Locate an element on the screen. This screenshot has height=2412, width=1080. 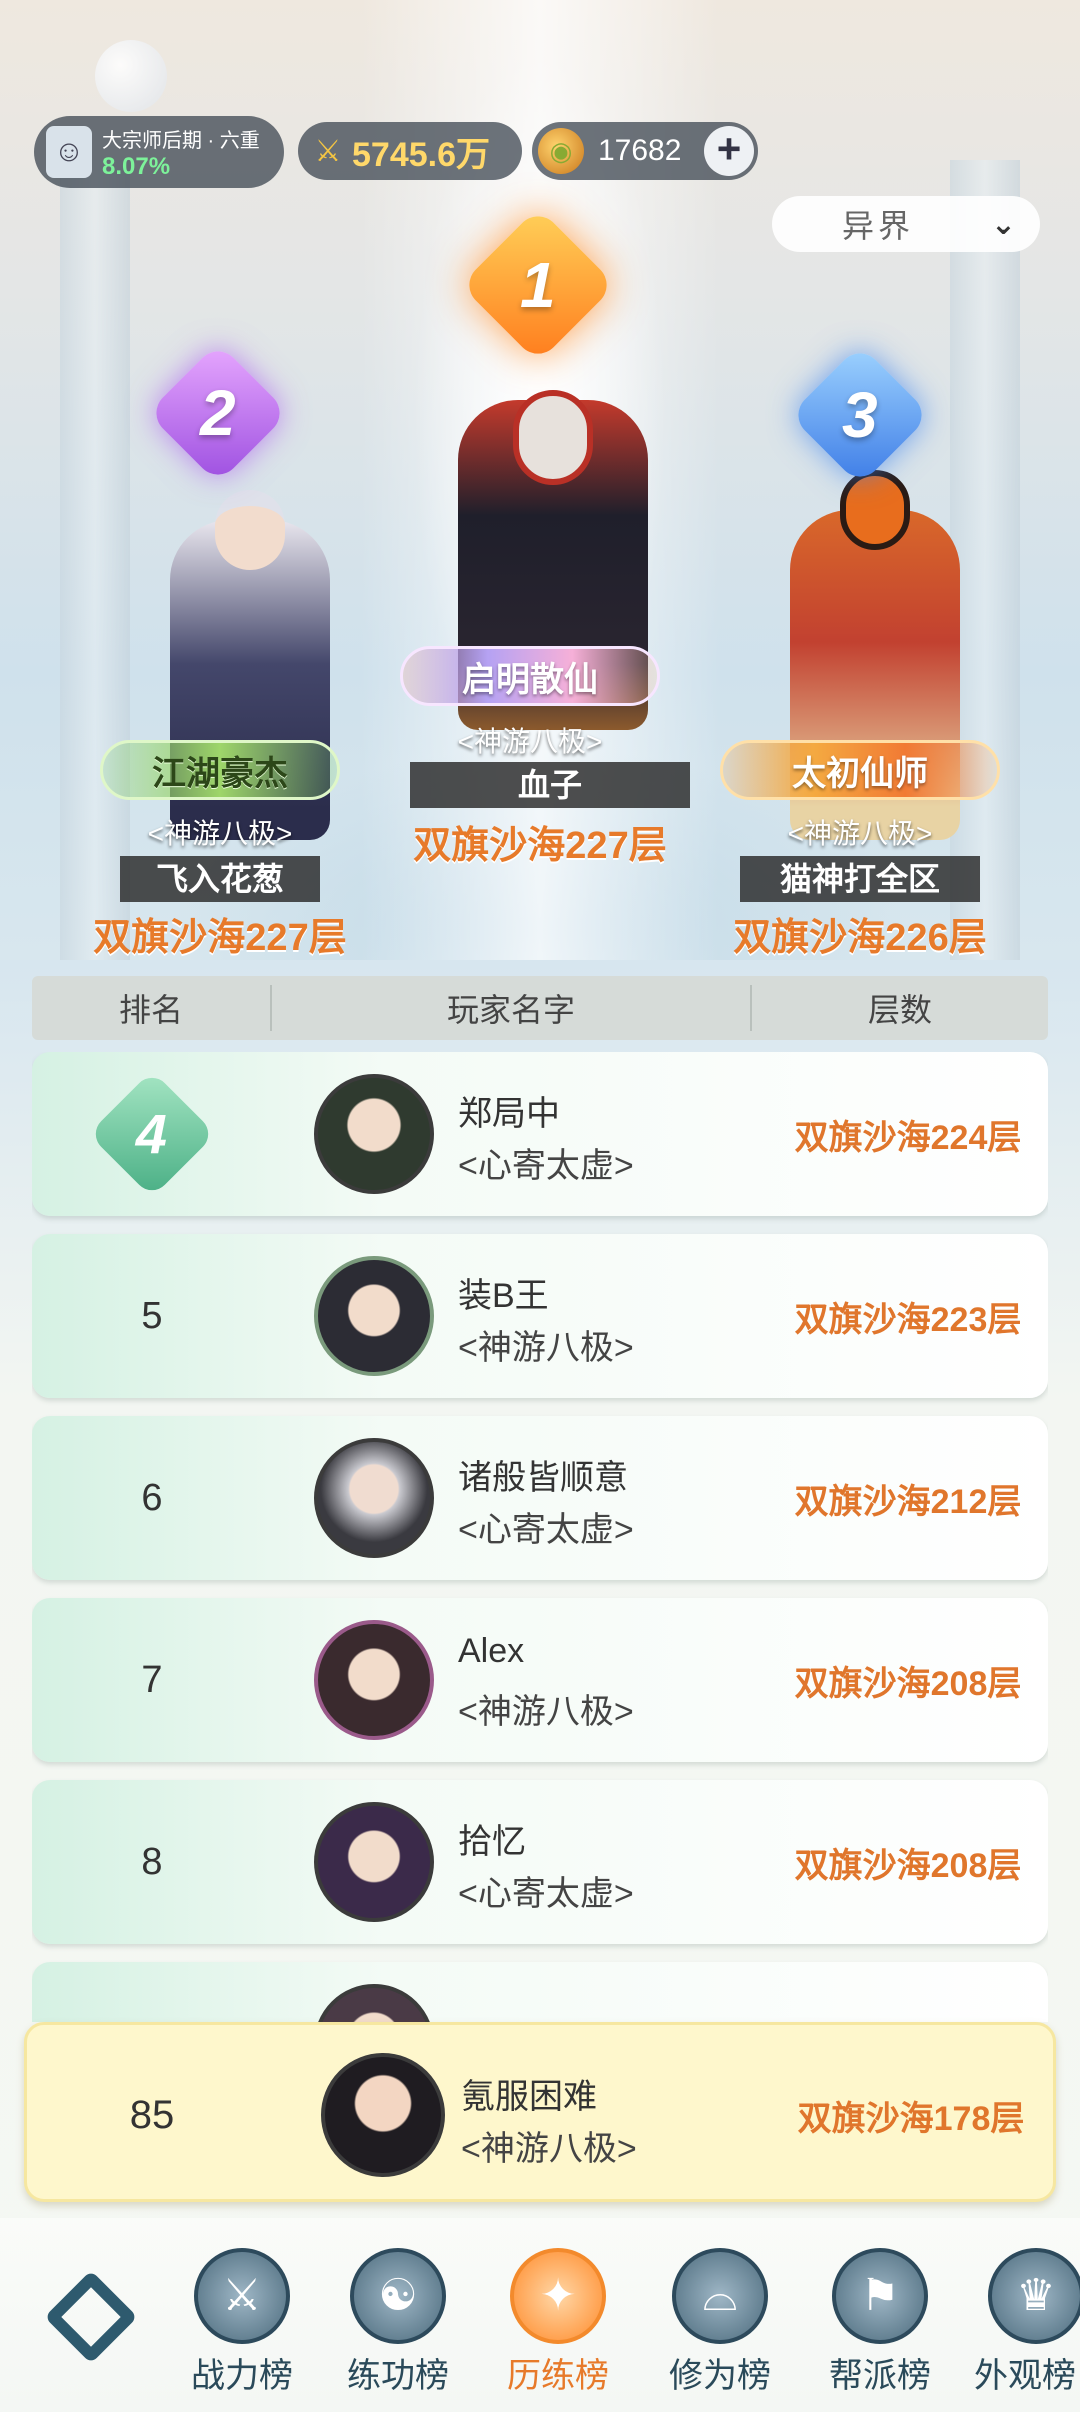
tab-training: ☯ 练功榜 is located at coordinates (398, 2330).